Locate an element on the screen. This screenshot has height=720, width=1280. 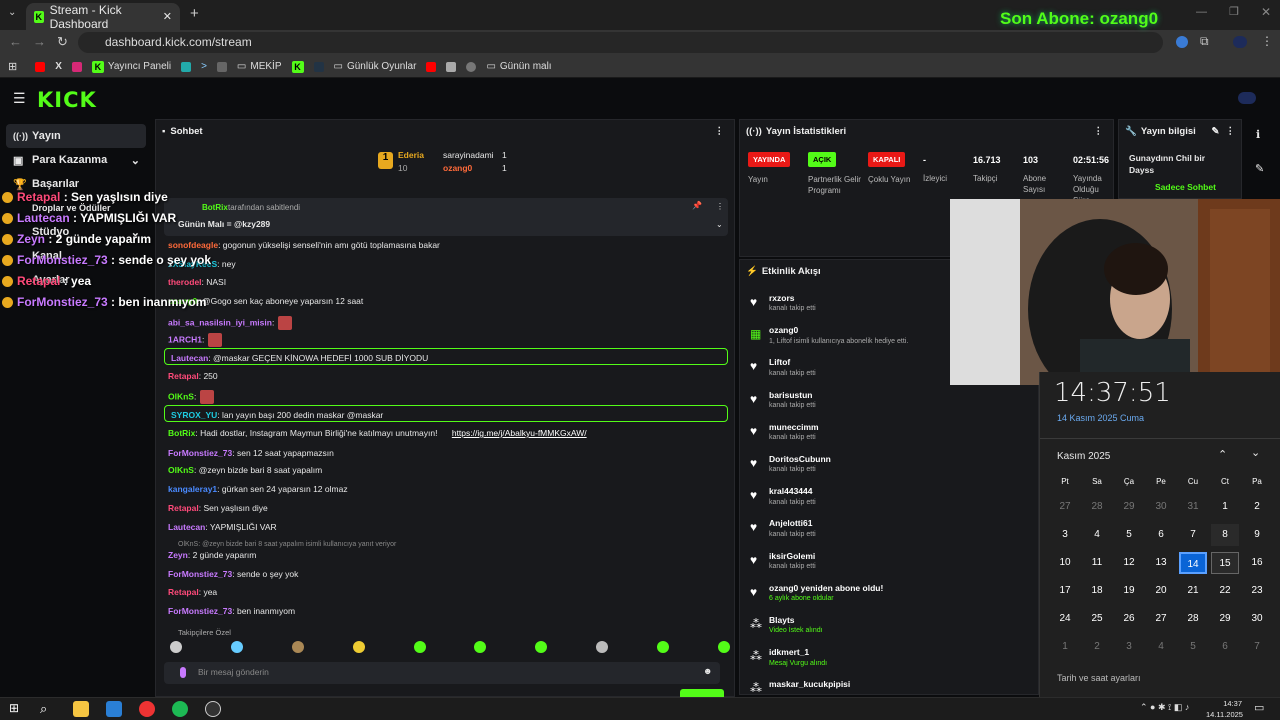
globe-icon is located at coordinates (471, 66).